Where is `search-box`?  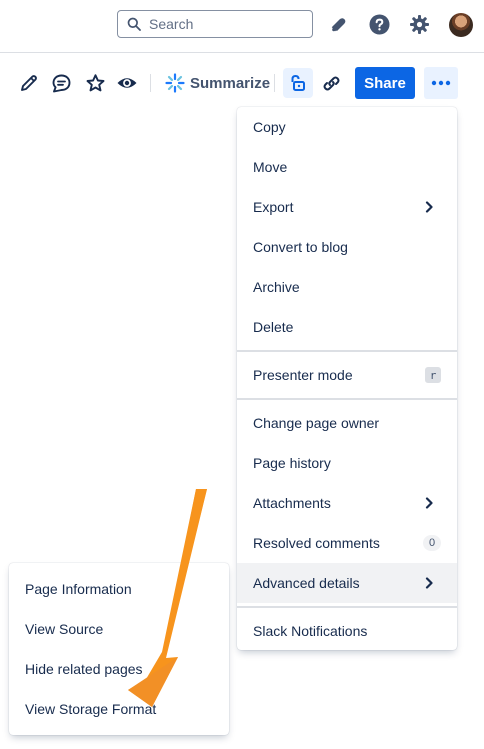
search-box is located at coordinates (215, 24).